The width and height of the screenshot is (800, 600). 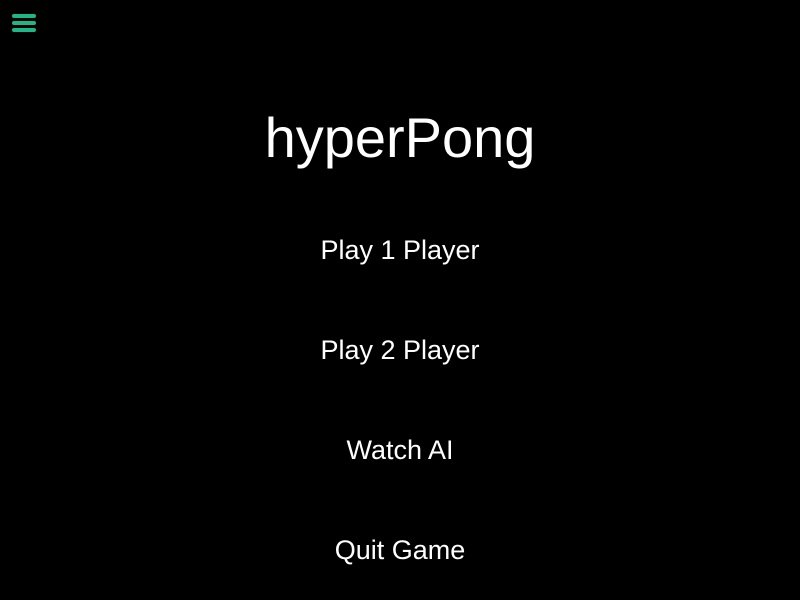 I want to click on play-1-player-button: Play 1 Player, so click(x=400, y=250).